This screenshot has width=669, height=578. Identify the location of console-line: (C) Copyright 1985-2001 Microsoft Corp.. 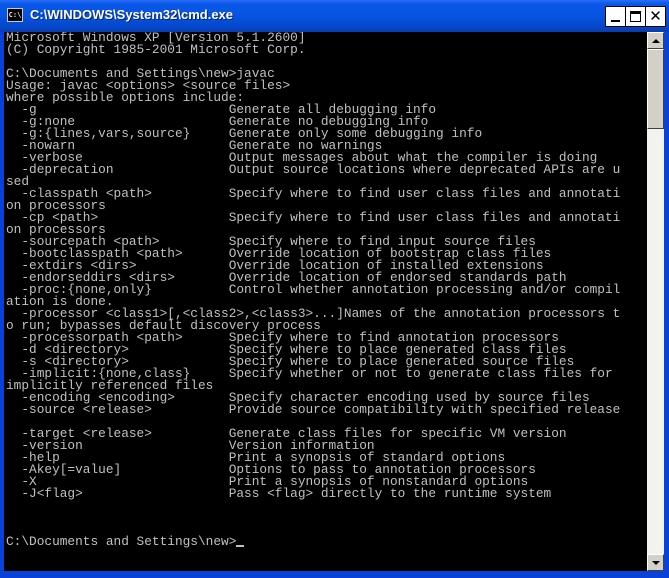
(156, 49).